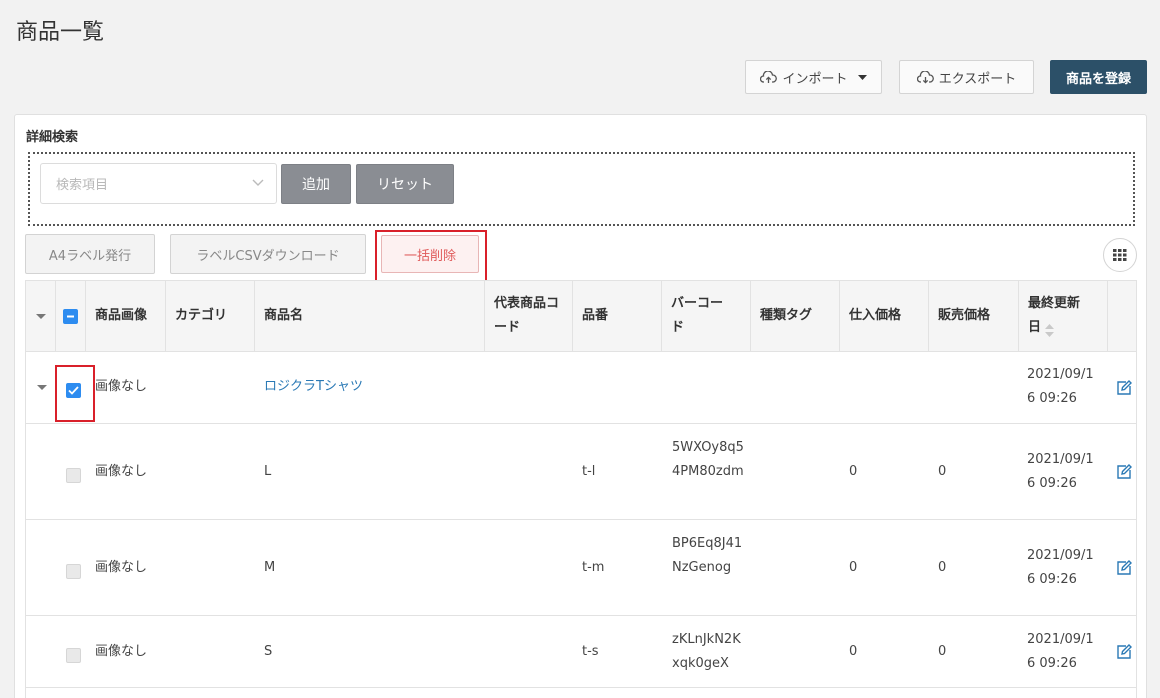  I want to click on row-sku: t-s, so click(590, 651).